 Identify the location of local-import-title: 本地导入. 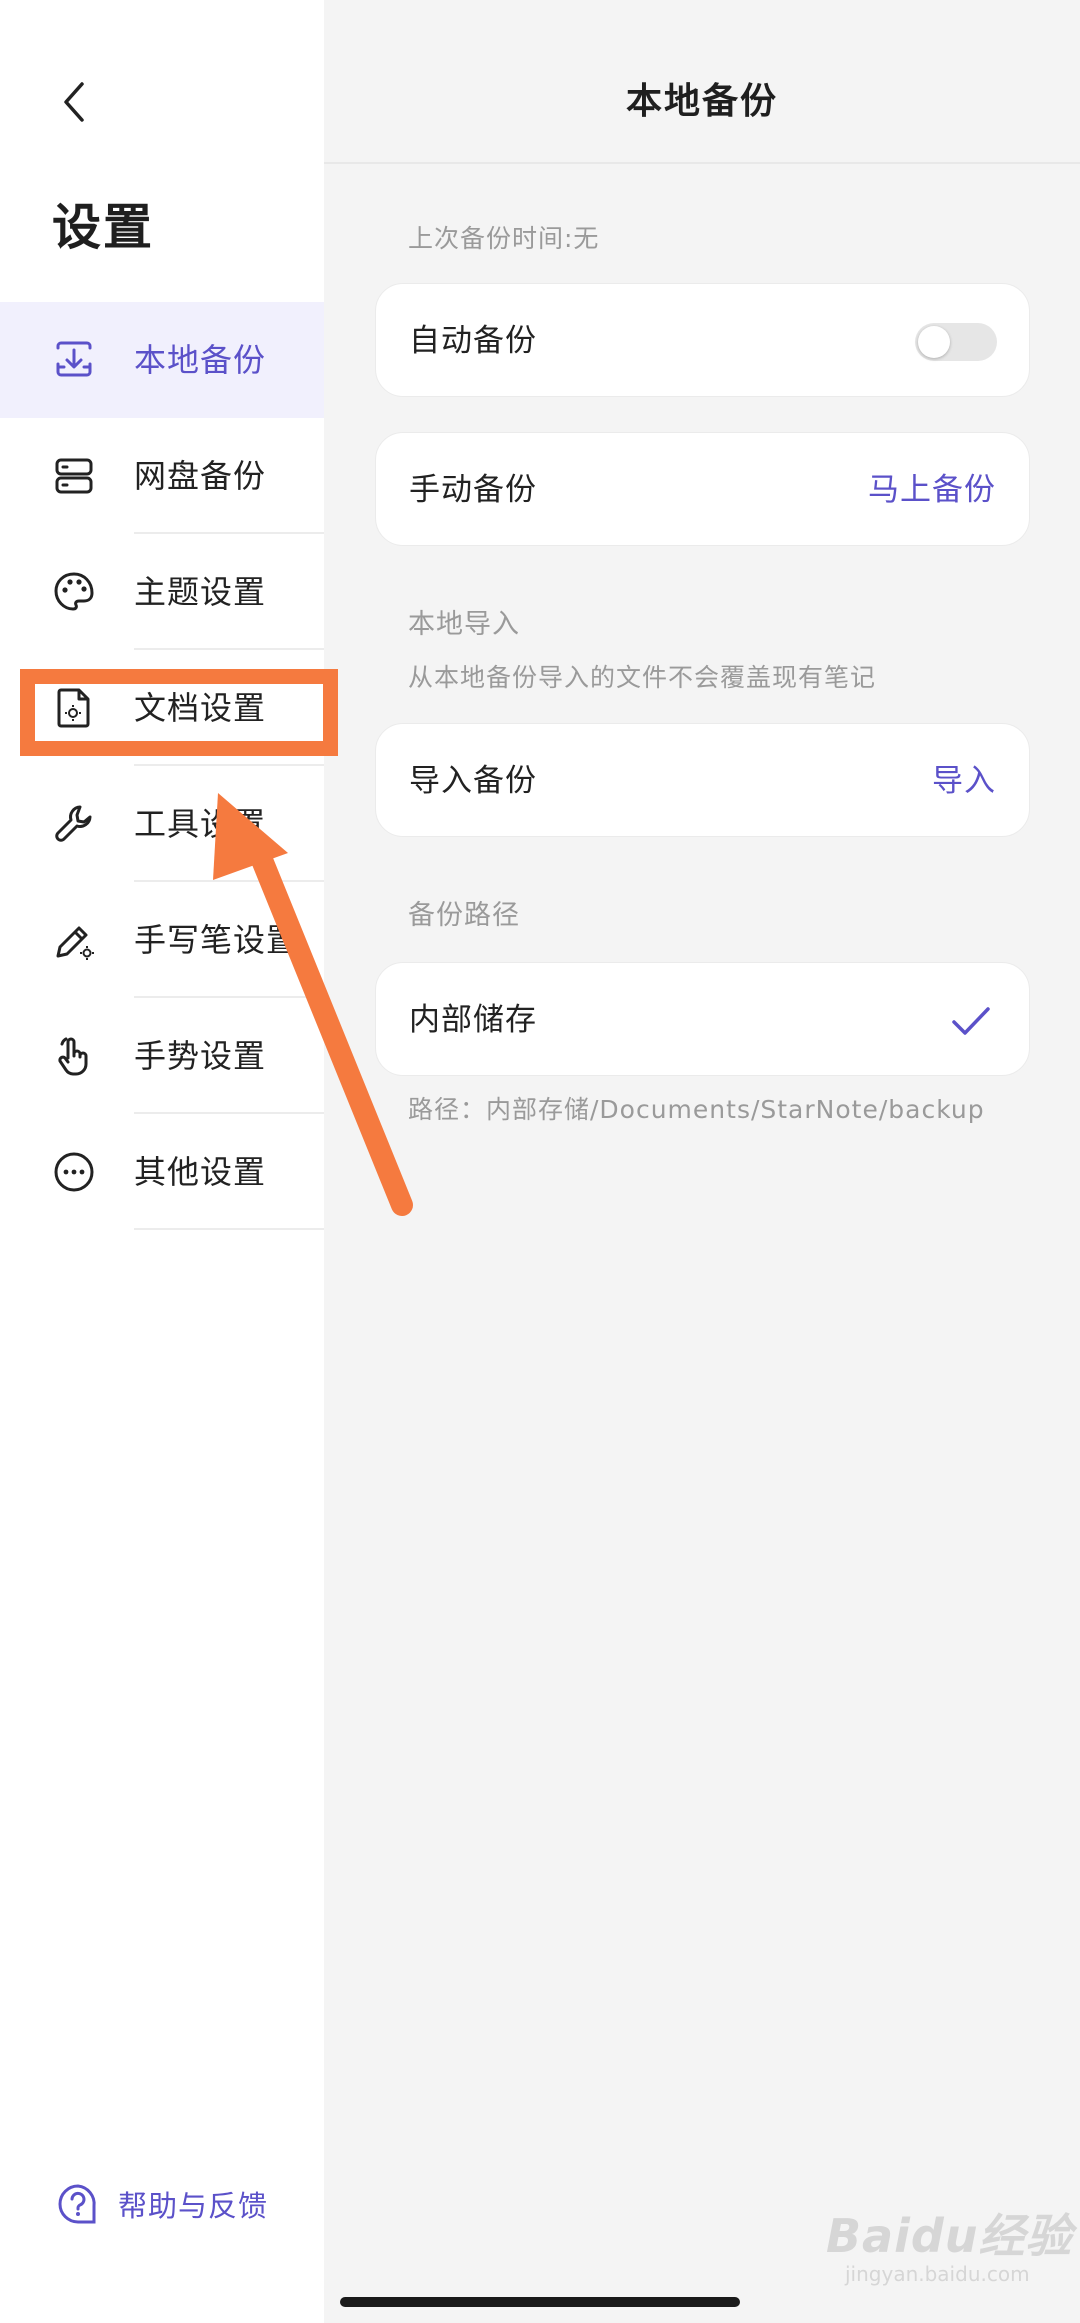
(464, 624).